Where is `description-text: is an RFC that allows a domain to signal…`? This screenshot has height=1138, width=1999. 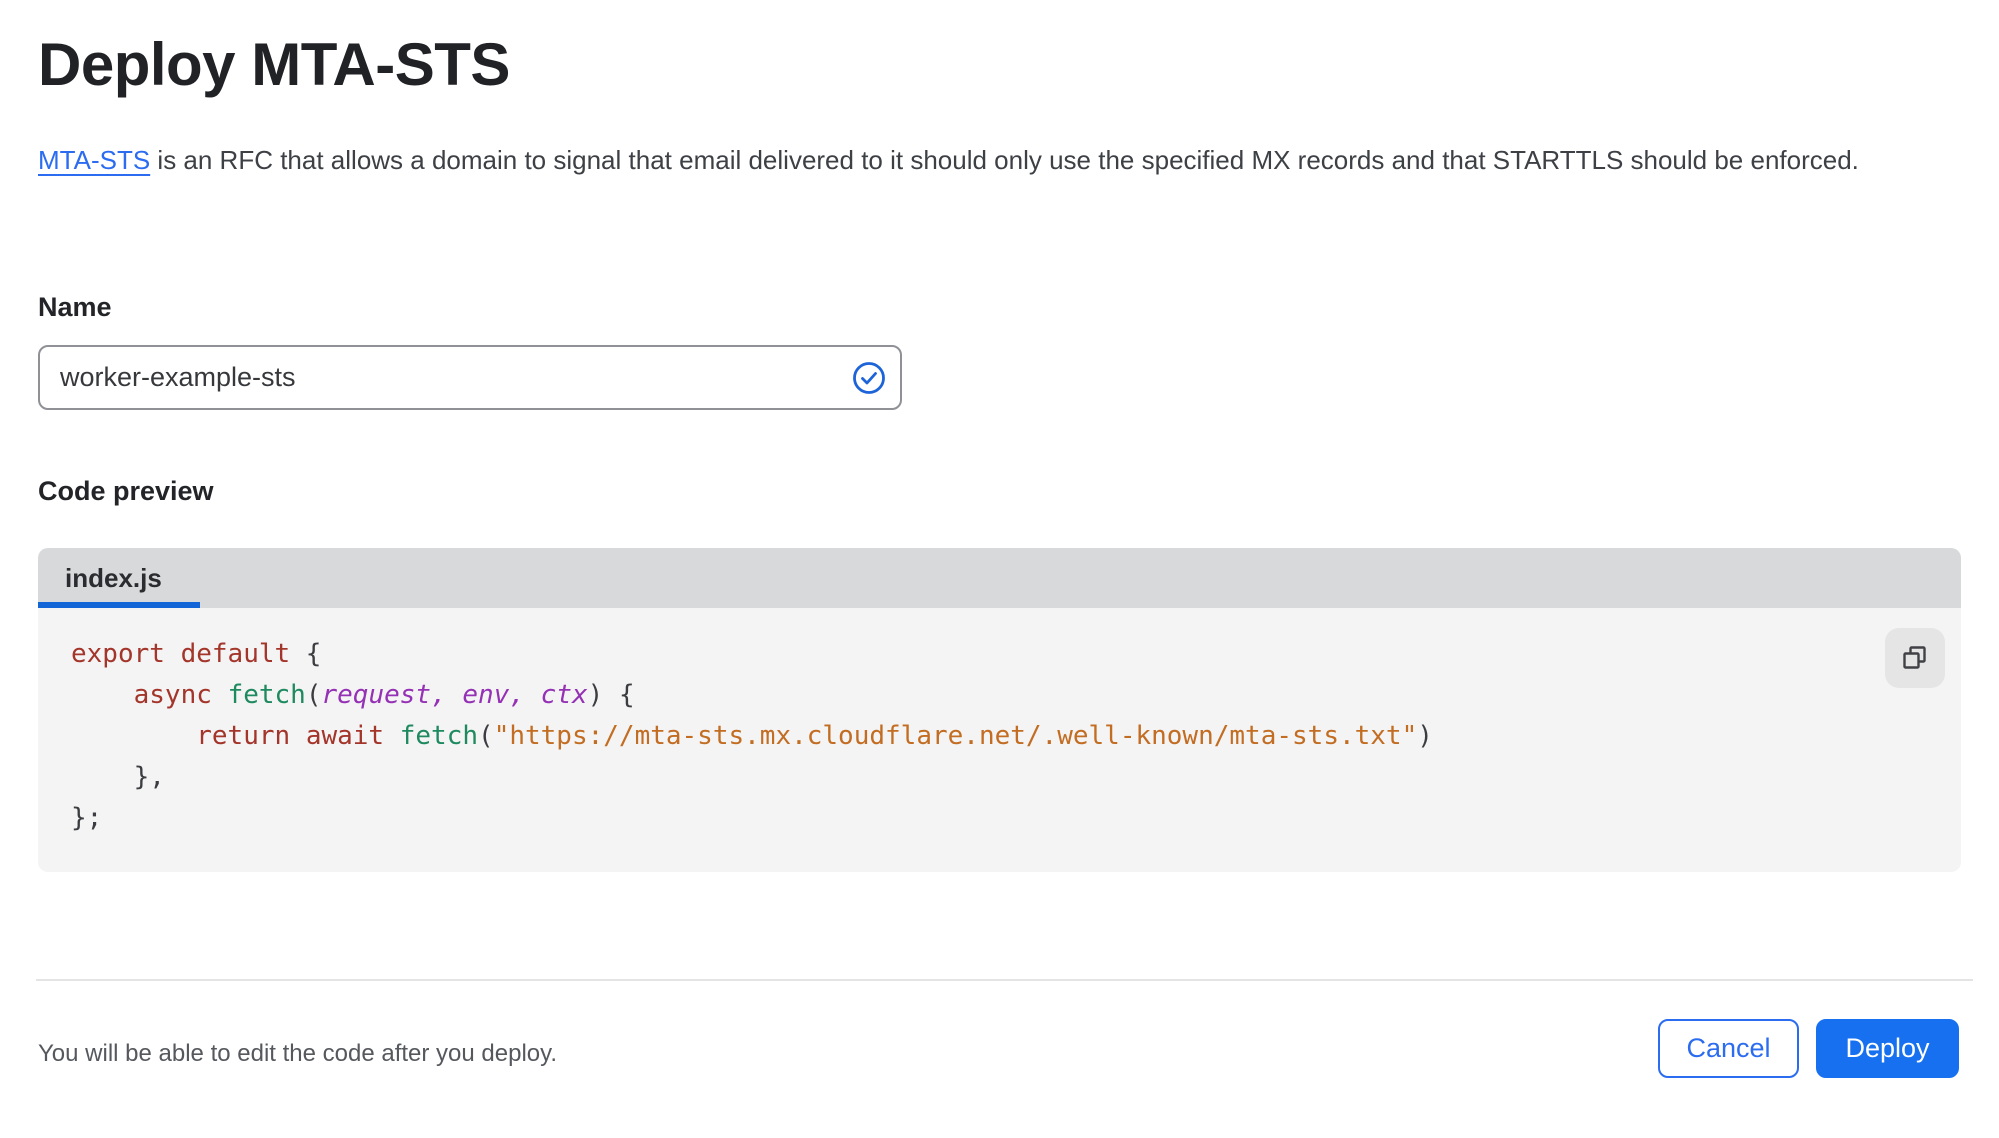 description-text: is an RFC that allows a domain to signal… is located at coordinates (1004, 160).